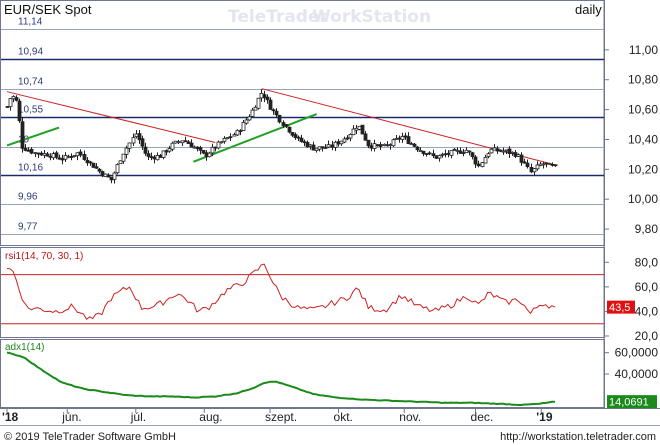  Describe the element at coordinates (544, 417) in the screenshot. I see `time-axis-label: '19` at that location.